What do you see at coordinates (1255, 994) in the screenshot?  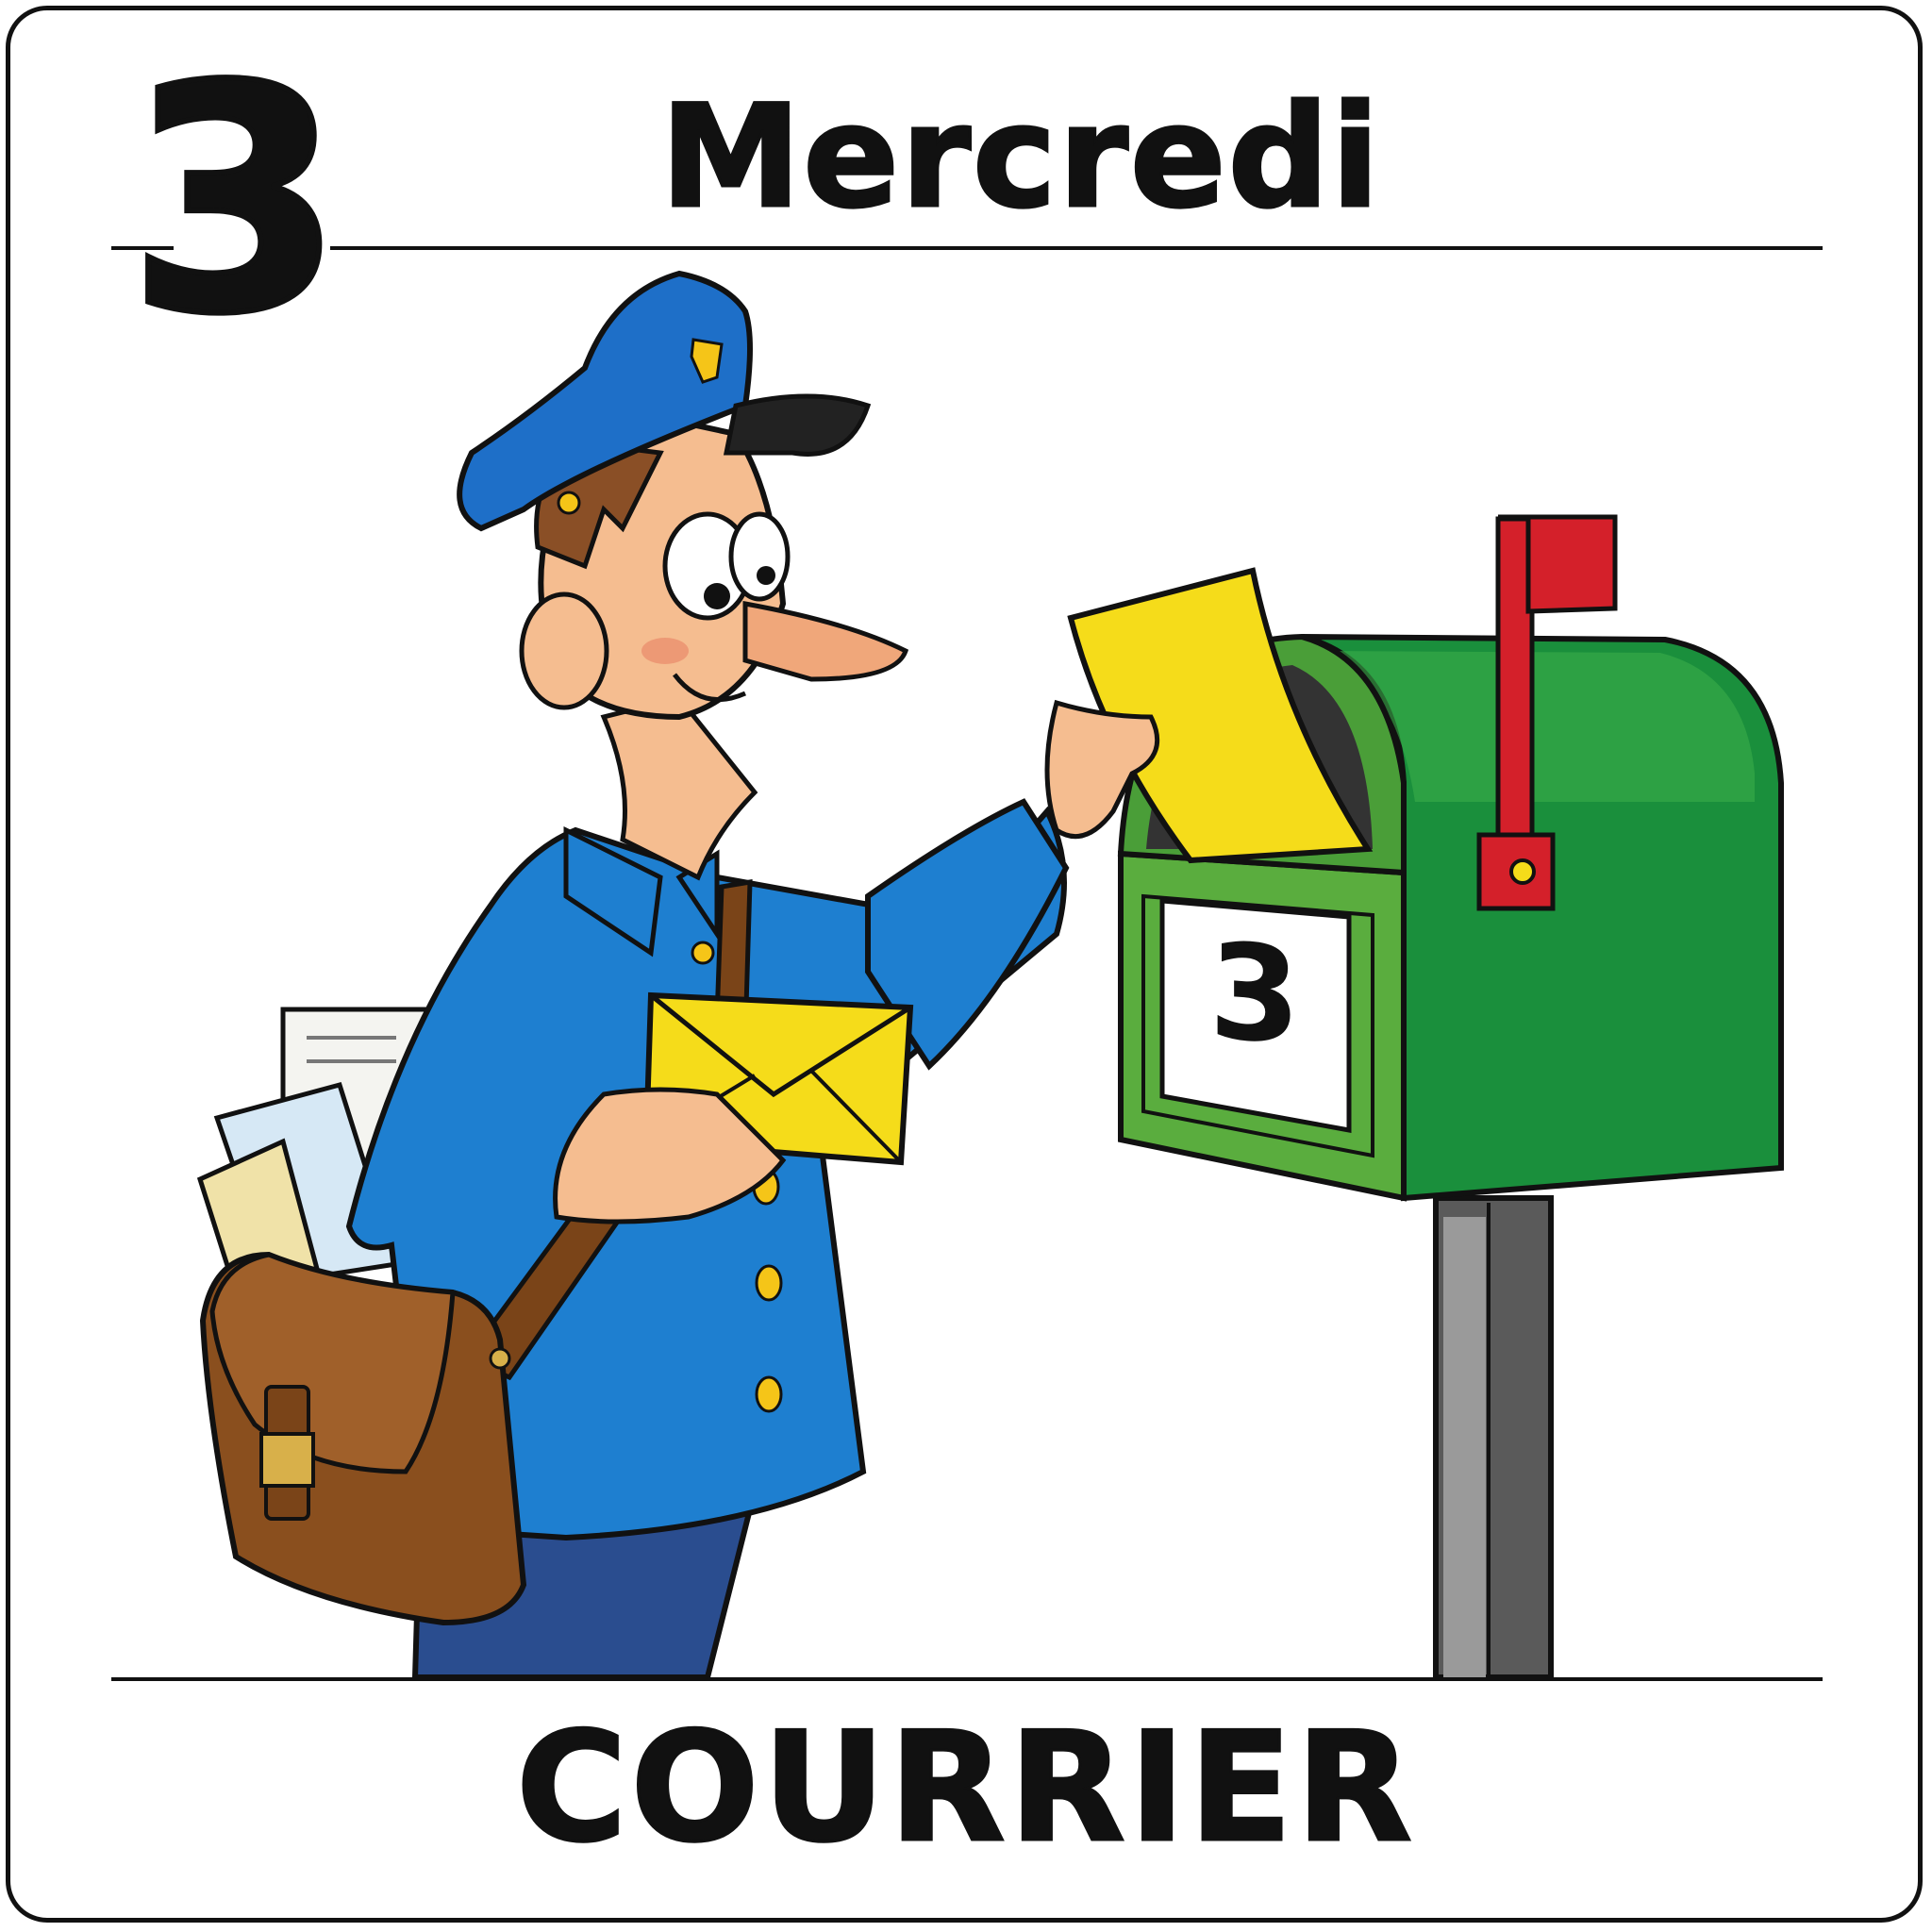 I see `mailbox-house-number: 3` at bounding box center [1255, 994].